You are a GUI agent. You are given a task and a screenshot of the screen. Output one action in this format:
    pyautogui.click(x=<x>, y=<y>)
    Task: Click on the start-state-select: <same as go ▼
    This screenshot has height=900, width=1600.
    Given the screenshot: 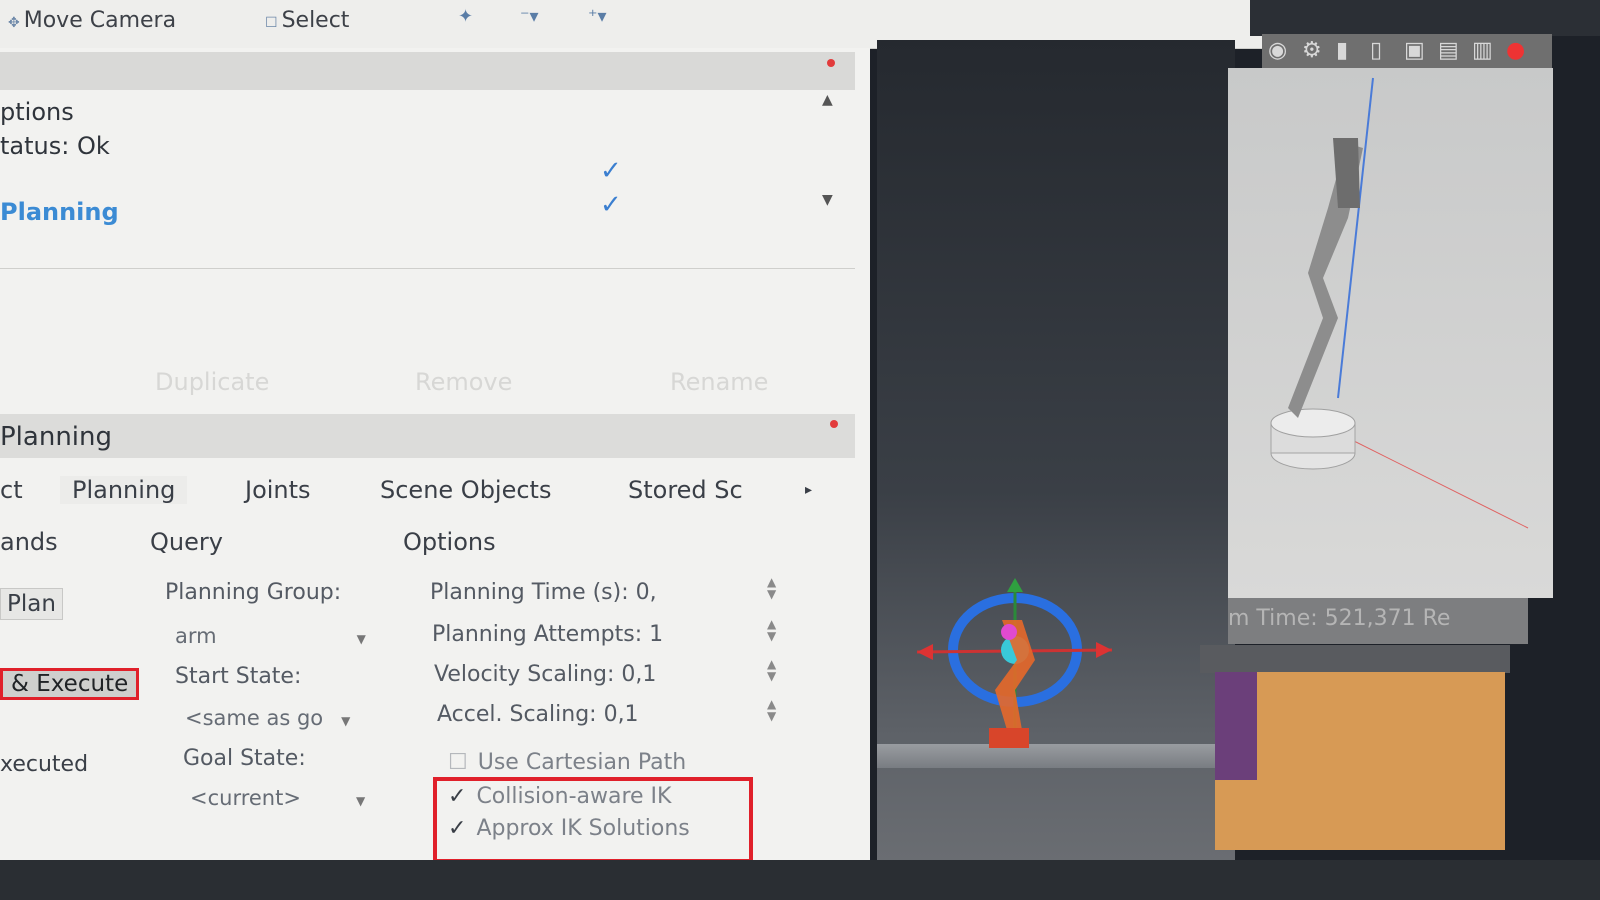 What is the action you would take?
    pyautogui.click(x=267, y=718)
    